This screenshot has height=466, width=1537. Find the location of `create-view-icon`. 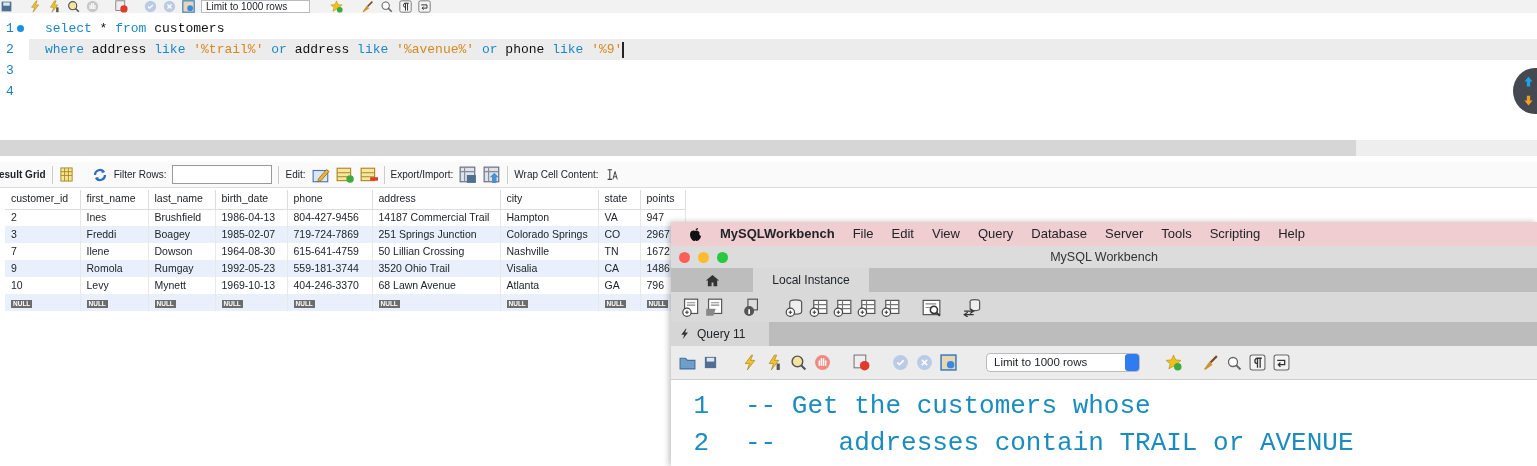

create-view-icon is located at coordinates (842, 307).